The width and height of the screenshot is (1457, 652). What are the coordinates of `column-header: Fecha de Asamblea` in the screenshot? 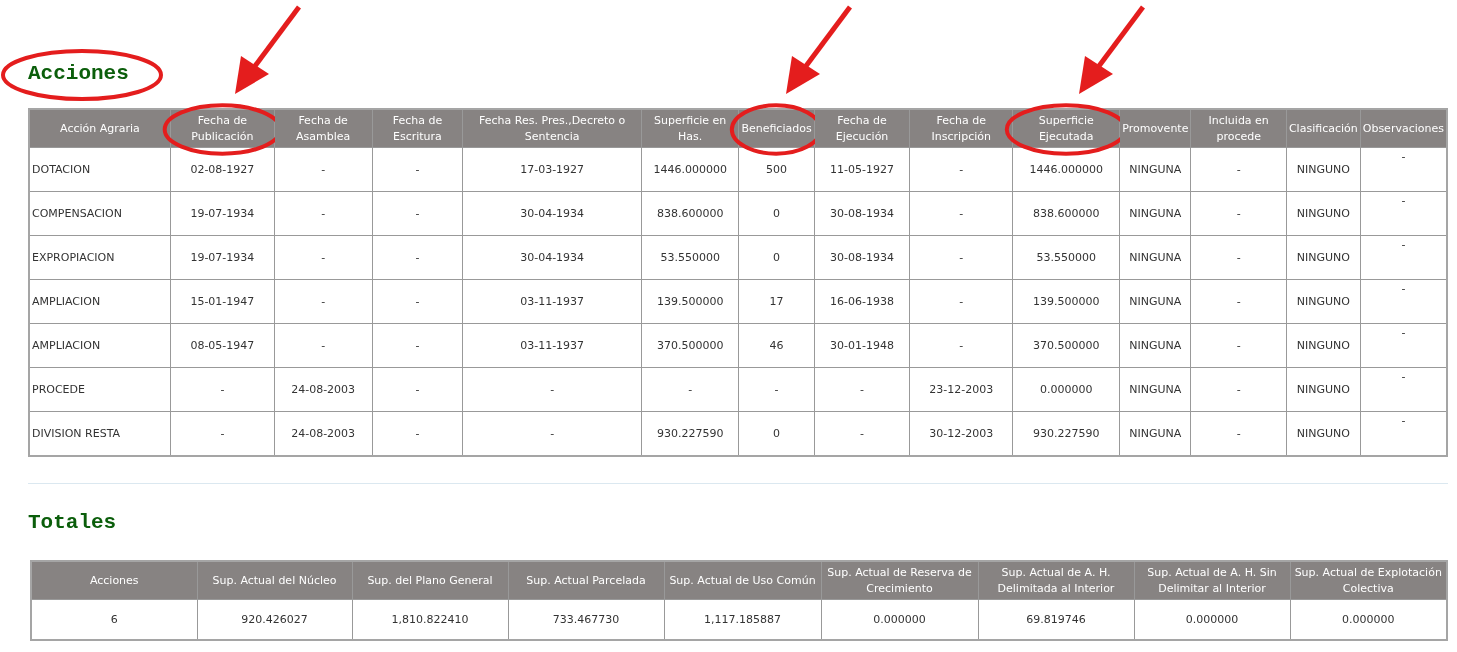 It's located at (323, 128).